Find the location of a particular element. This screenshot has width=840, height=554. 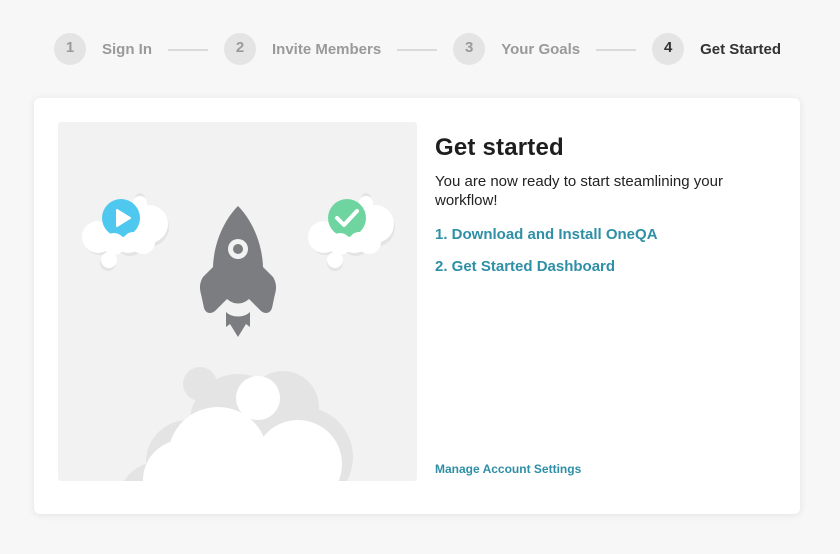

step-number: 4 is located at coordinates (668, 49).